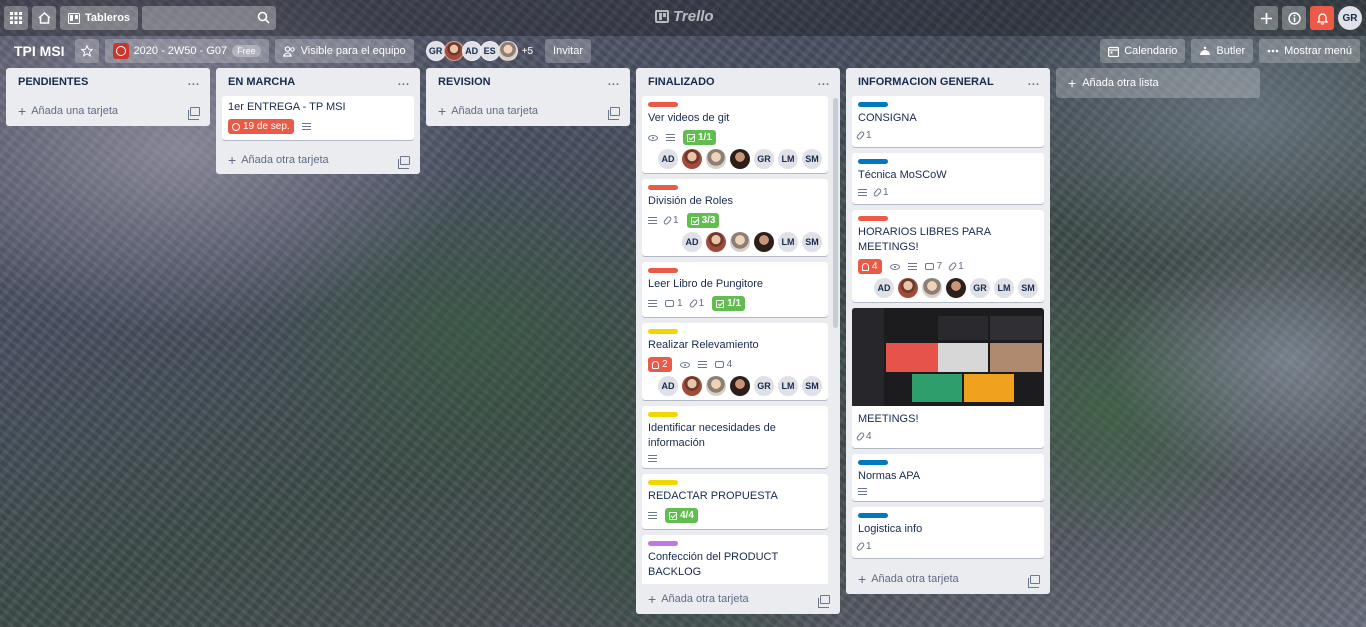 This screenshot has width=1366, height=627. I want to click on add-list-button: + Añada otra lista, so click(1158, 83).